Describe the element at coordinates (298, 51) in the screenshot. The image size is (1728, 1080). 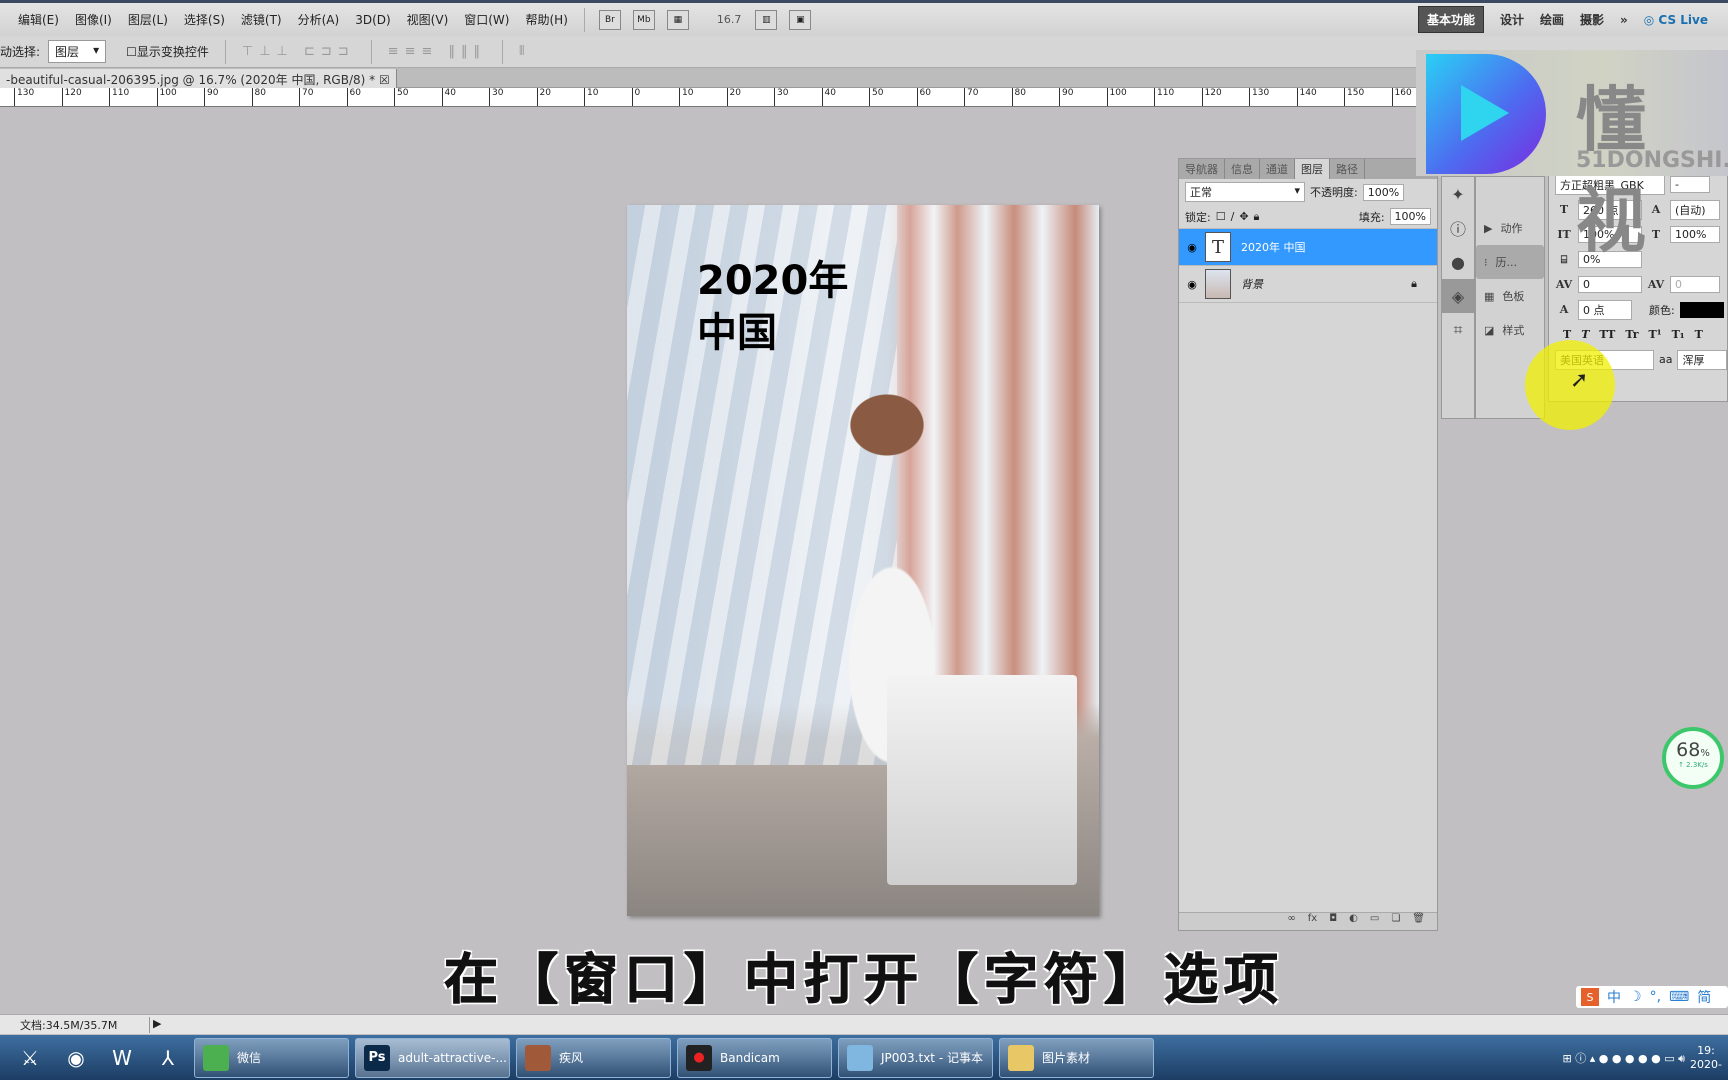
I see `align-icons: ⊤⊥⊥ ⊏⊐⊐` at that location.